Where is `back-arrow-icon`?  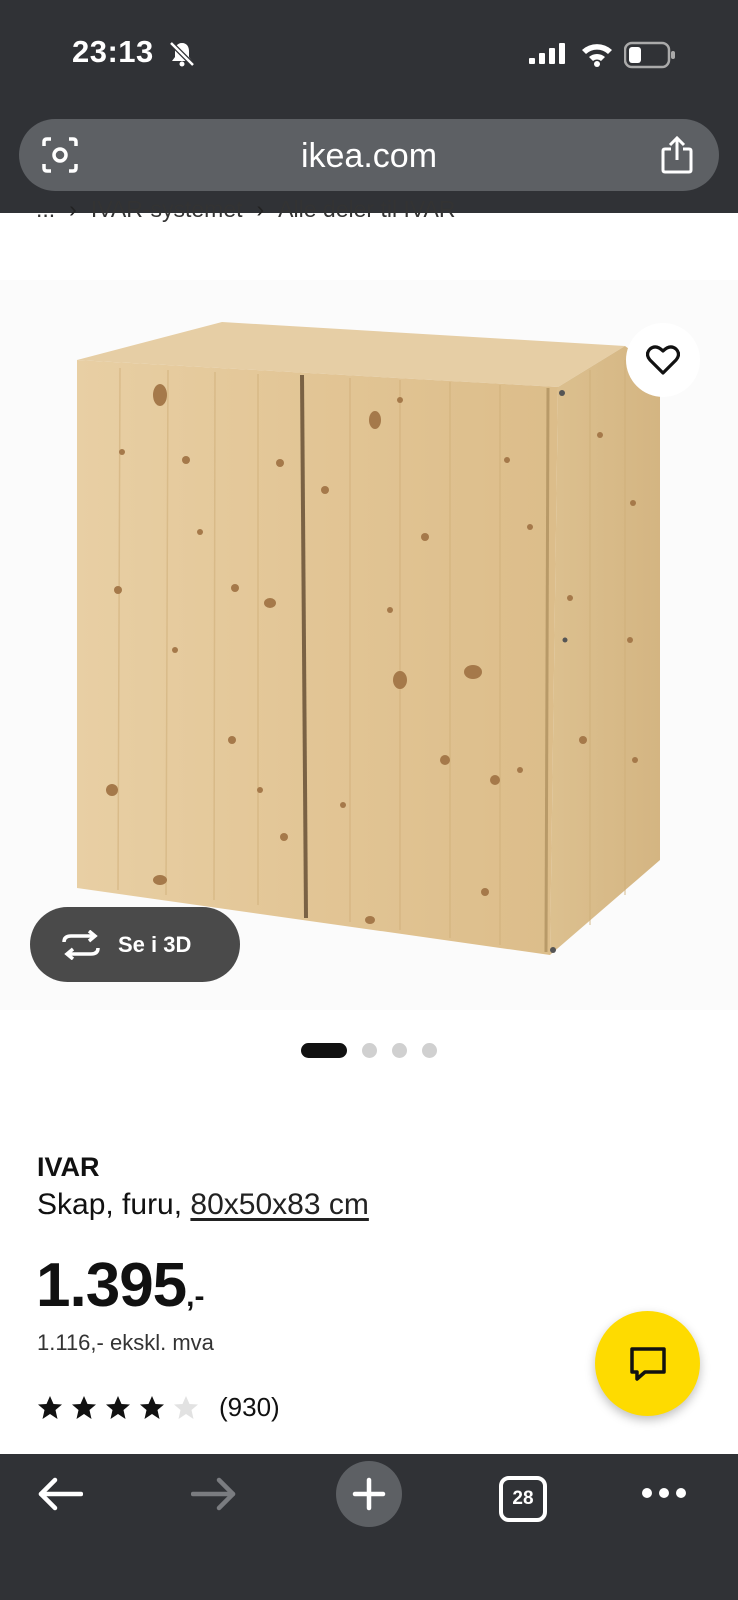 back-arrow-icon is located at coordinates (60, 1494).